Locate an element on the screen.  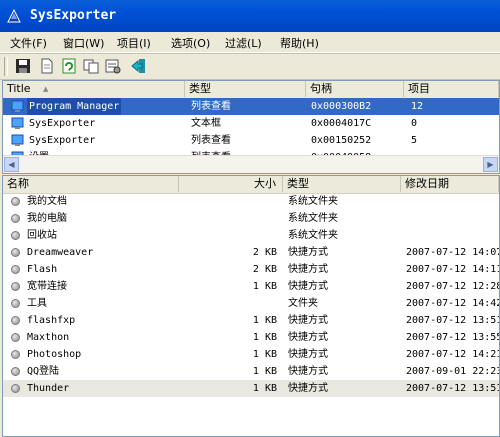
item-row: 回收站 系统文件夹 is located at coordinates (251, 235).